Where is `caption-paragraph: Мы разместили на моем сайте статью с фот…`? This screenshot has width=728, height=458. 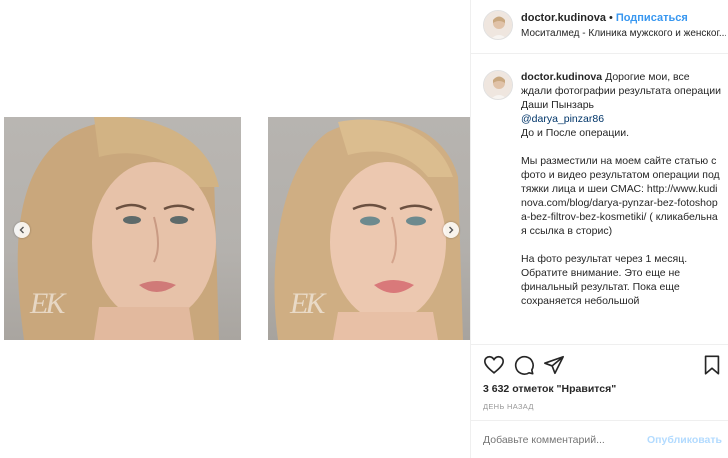
caption-paragraph: Мы разместили на моем сайте статью с фот… is located at coordinates (620, 196).